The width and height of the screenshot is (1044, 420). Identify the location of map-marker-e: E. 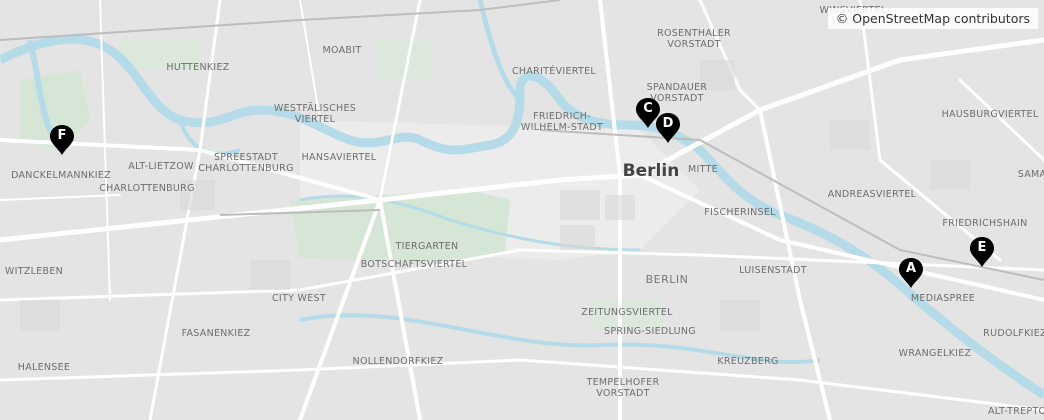
(982, 252).